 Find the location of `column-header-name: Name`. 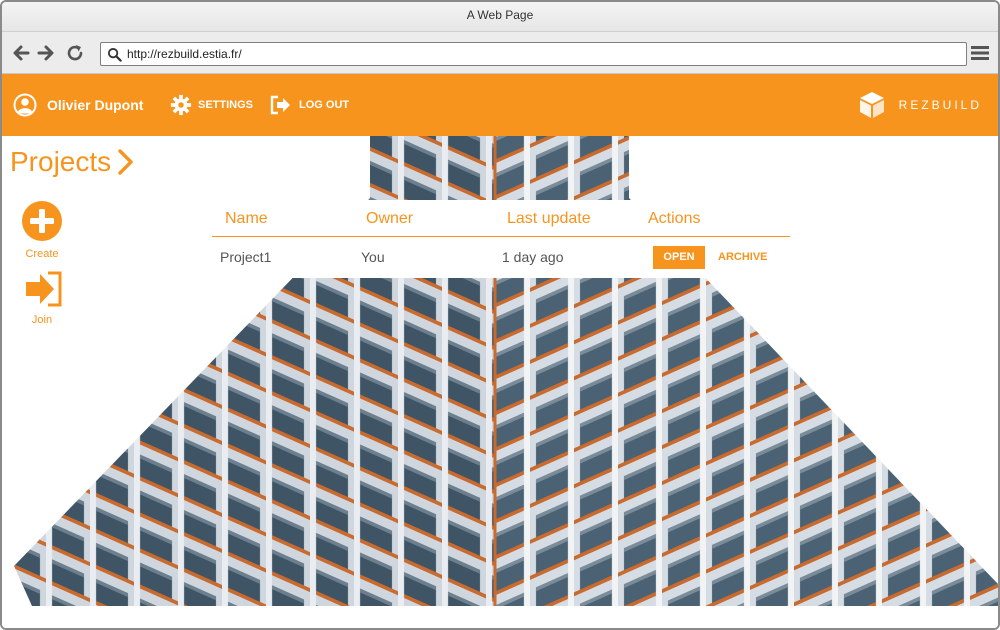

column-header-name: Name is located at coordinates (246, 218).